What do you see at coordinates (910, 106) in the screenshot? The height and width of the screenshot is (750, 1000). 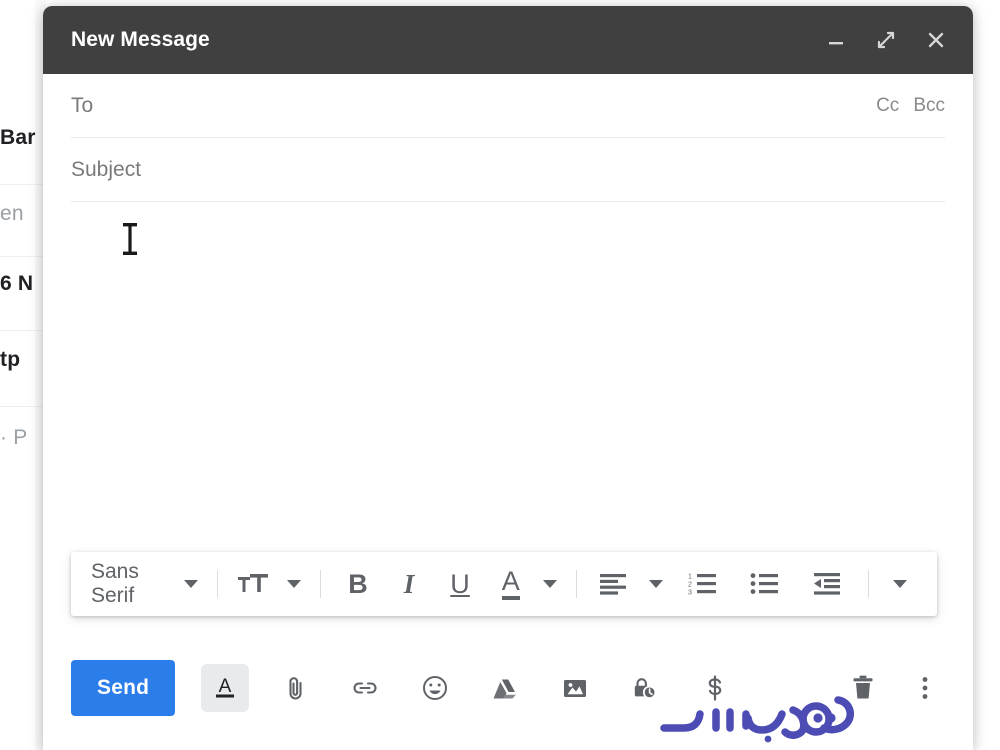 I see `cc-bcc-group: Cc Bcc` at bounding box center [910, 106].